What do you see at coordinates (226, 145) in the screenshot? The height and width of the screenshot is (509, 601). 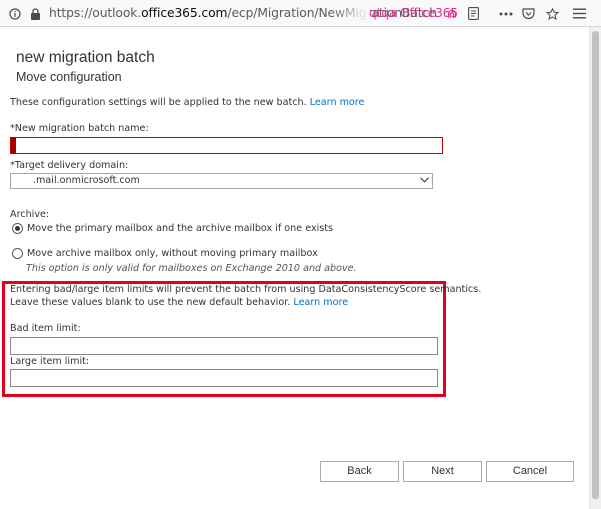 I see `batch-name-input` at bounding box center [226, 145].